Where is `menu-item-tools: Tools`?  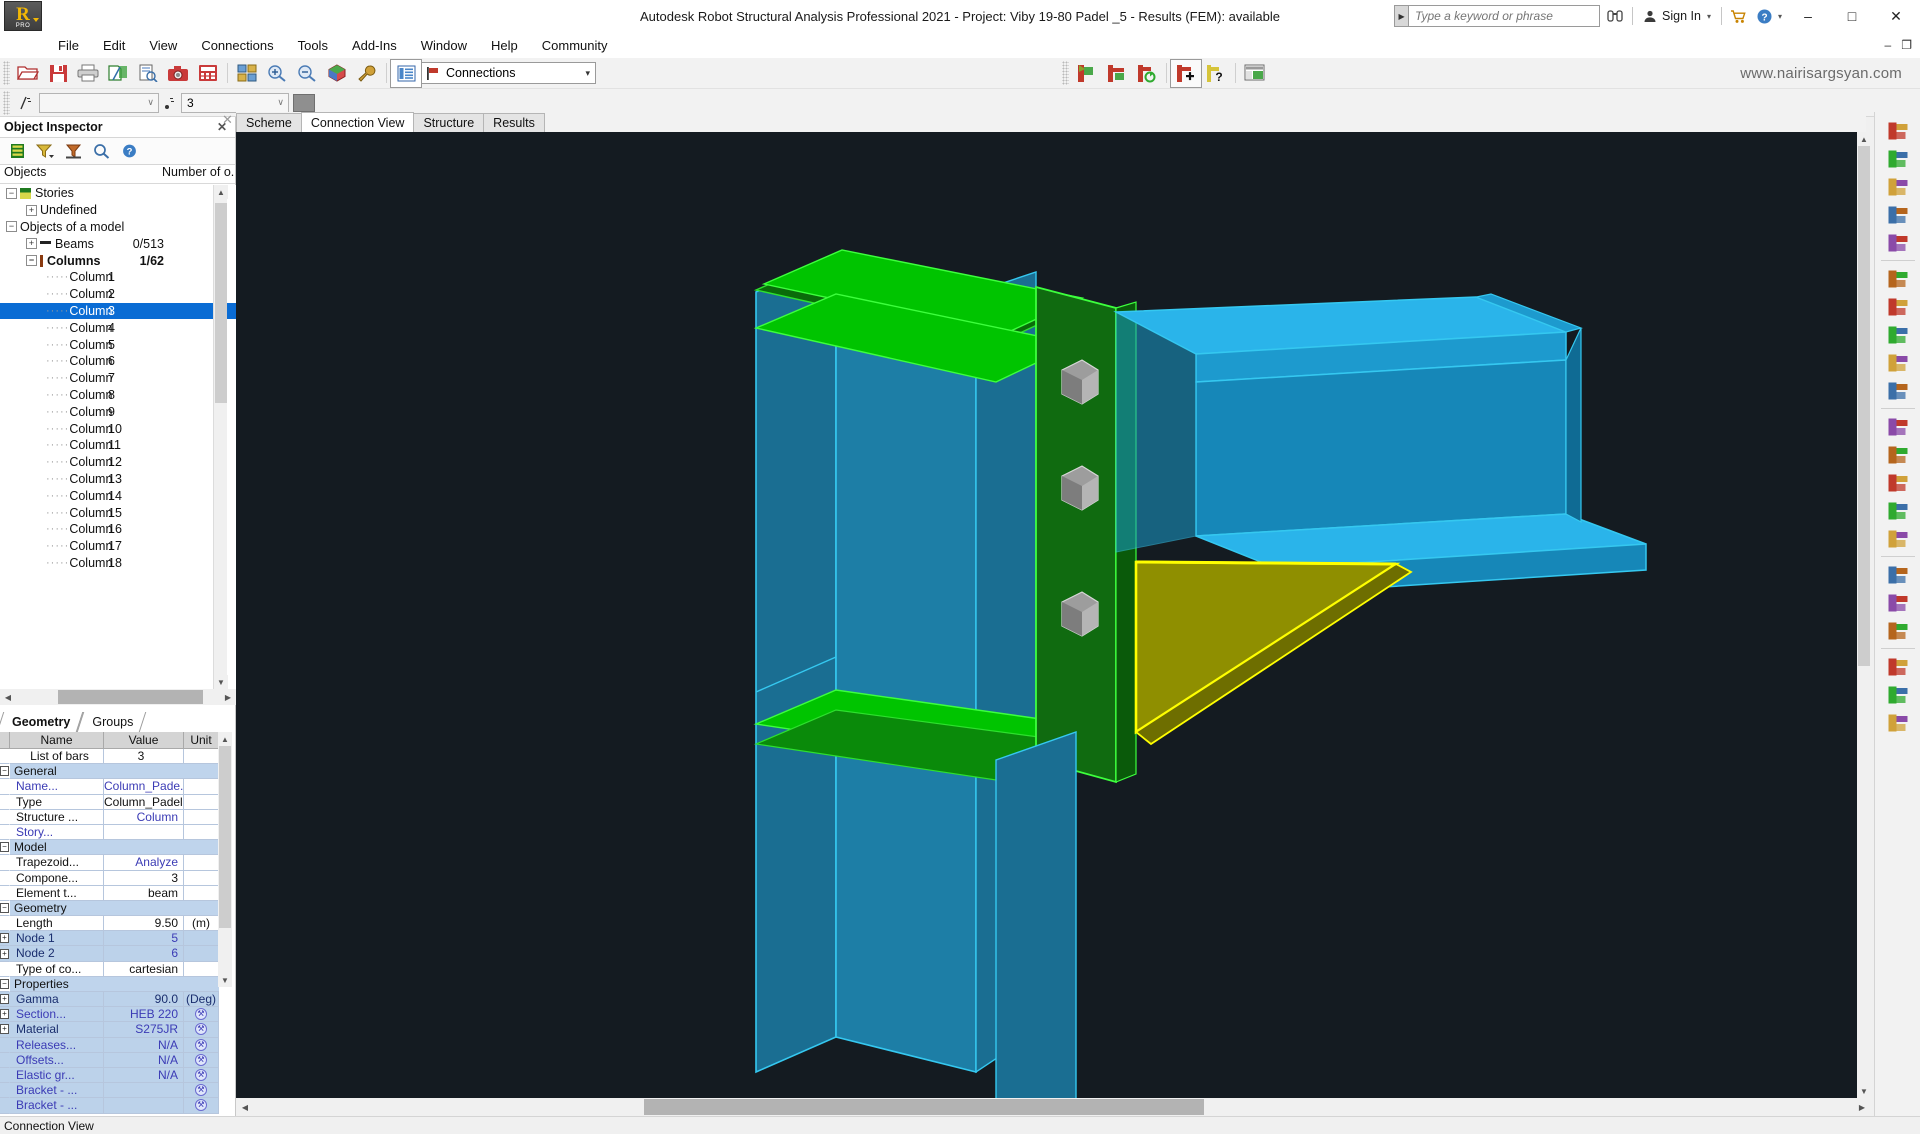 menu-item-tools: Tools is located at coordinates (313, 45).